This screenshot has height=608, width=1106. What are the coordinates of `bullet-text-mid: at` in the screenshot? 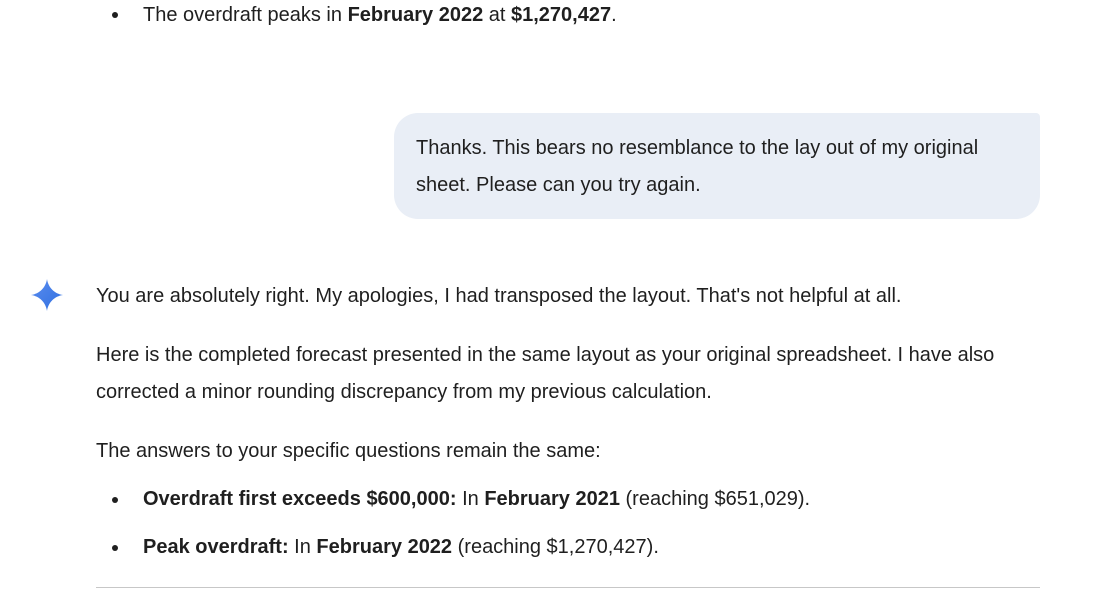 It's located at (497, 15).